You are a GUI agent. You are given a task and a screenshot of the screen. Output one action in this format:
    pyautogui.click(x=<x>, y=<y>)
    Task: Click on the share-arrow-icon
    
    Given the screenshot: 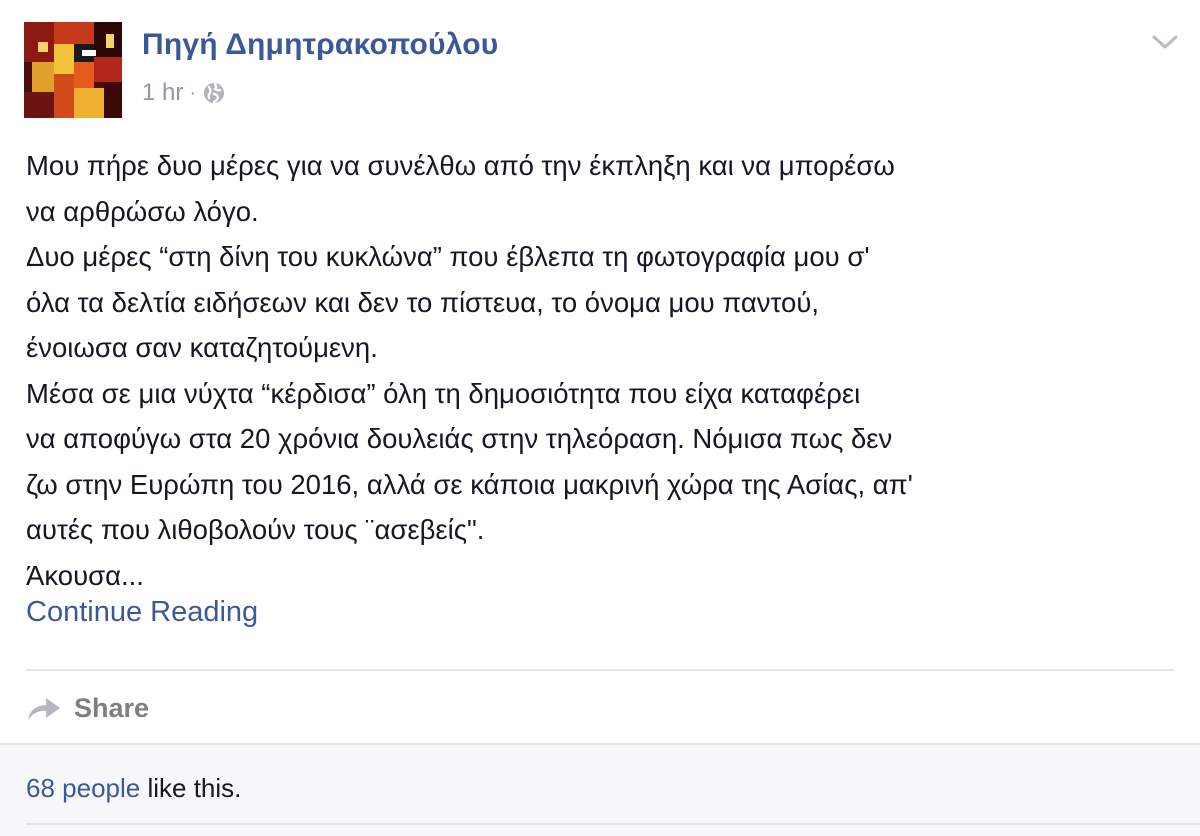 What is the action you would take?
    pyautogui.click(x=44, y=709)
    